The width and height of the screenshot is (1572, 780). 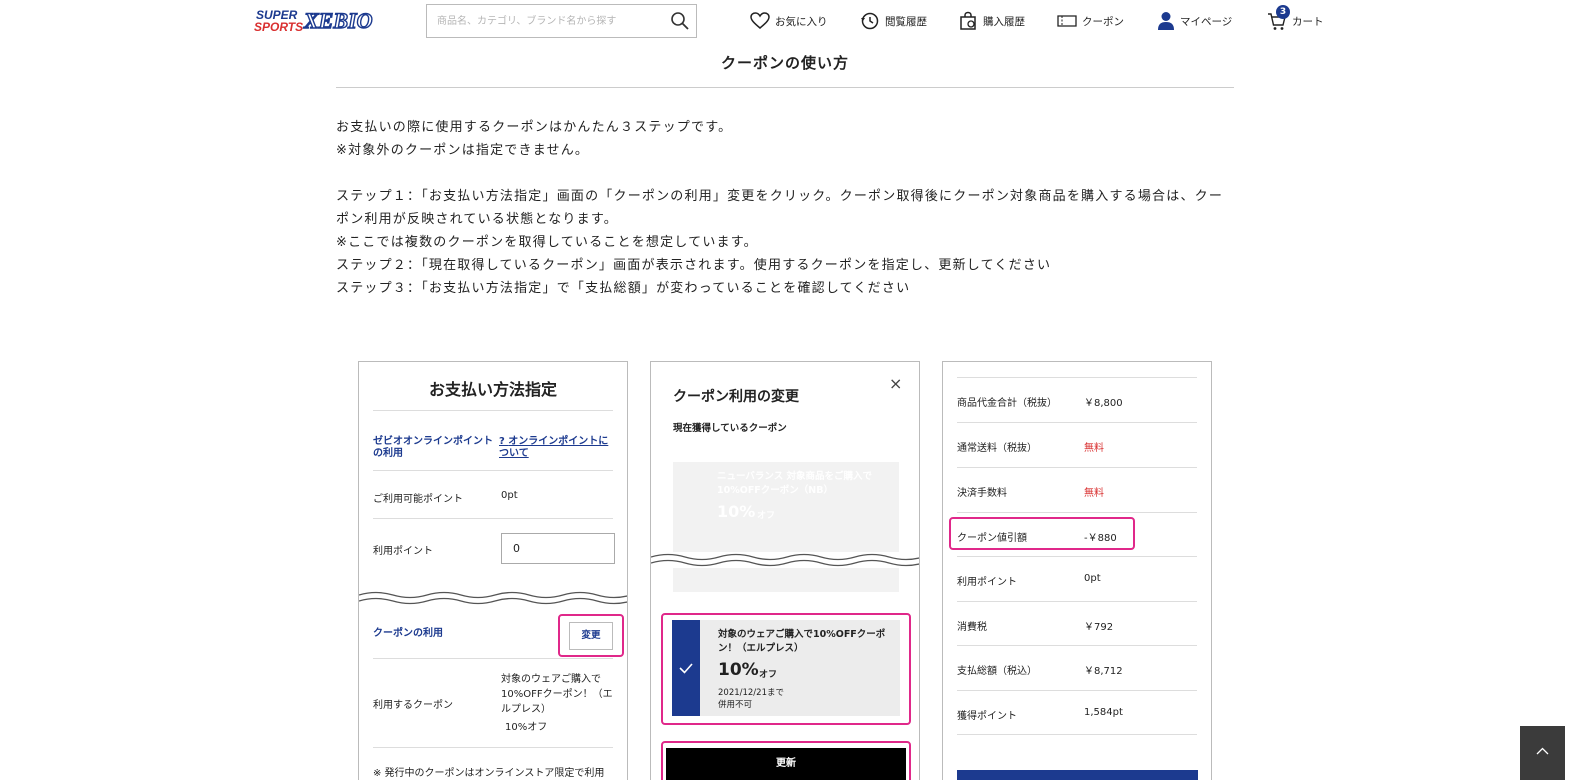 I want to click on nav-cart: 3 カート, so click(x=1295, y=18).